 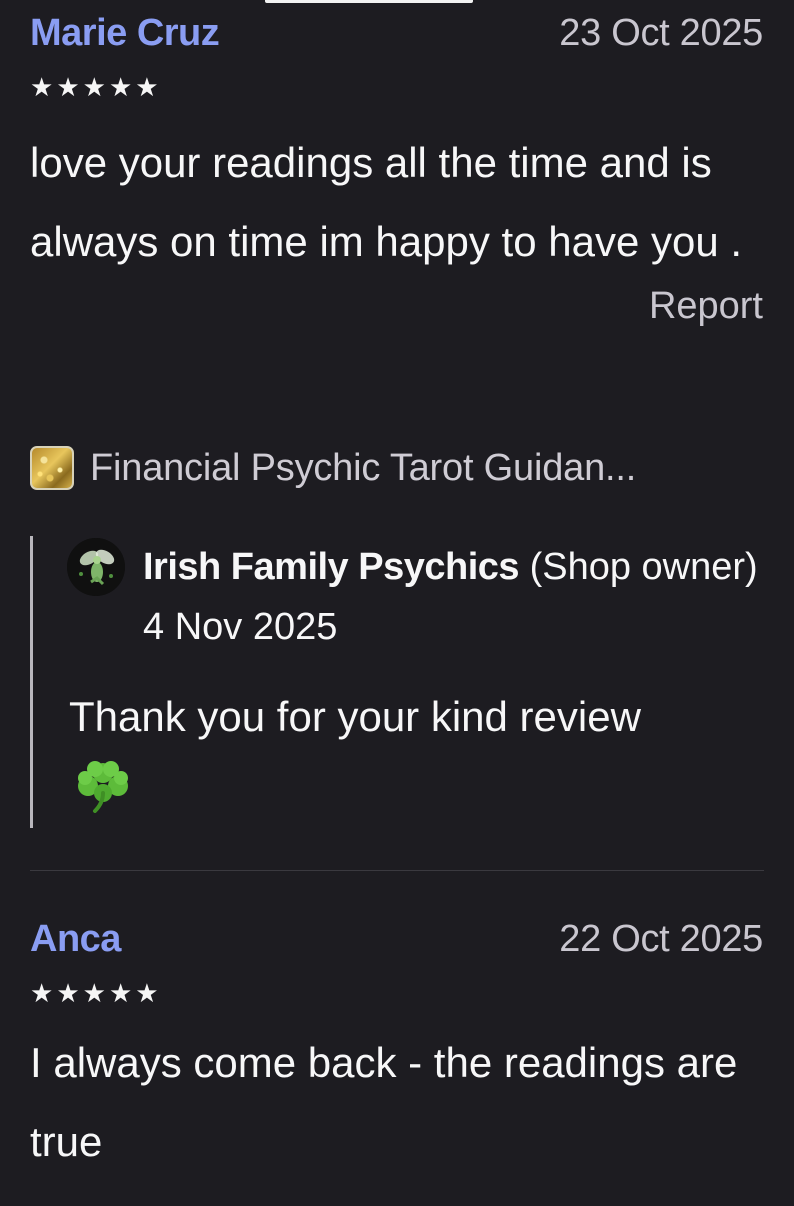 What do you see at coordinates (397, 870) in the screenshot?
I see `review-divider` at bounding box center [397, 870].